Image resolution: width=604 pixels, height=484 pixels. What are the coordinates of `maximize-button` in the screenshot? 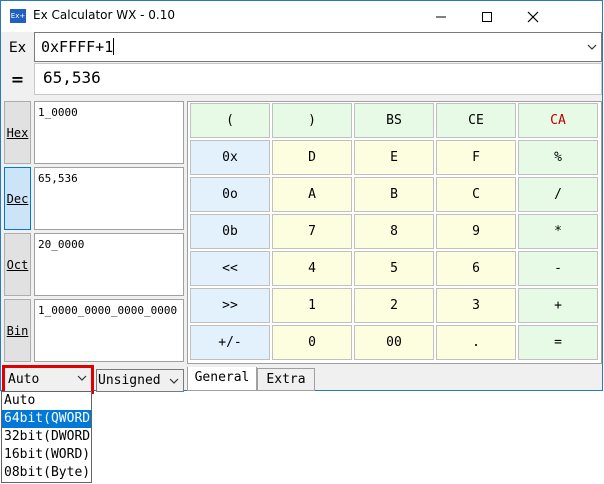 It's located at (487, 16).